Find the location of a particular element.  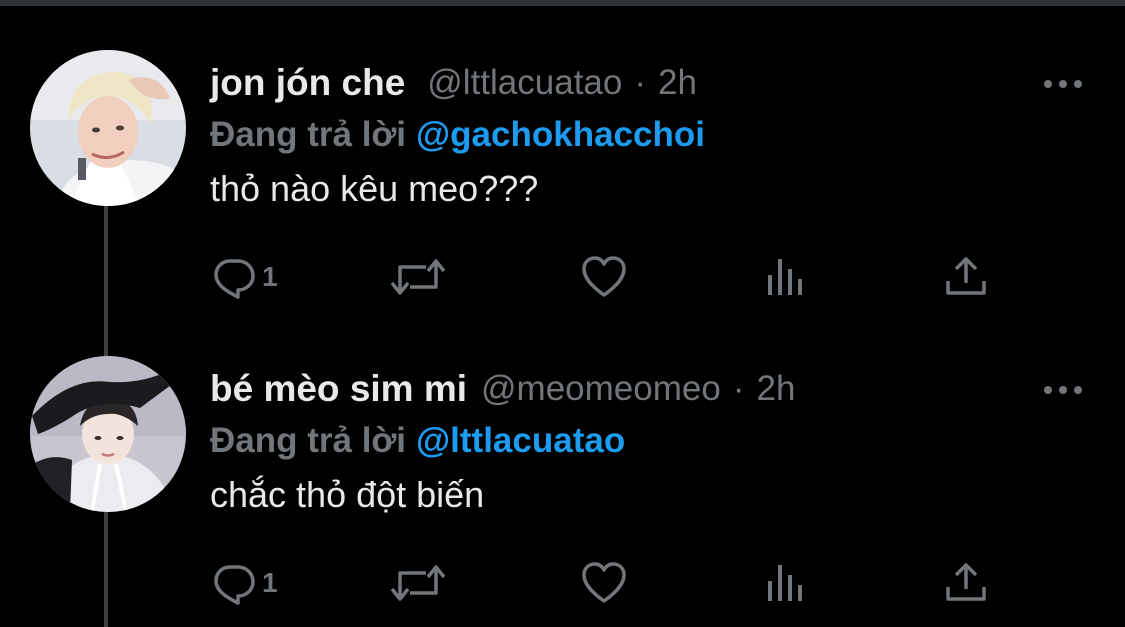

replying-to: Đang trả lời @gachokhacchoi is located at coordinates (457, 135).